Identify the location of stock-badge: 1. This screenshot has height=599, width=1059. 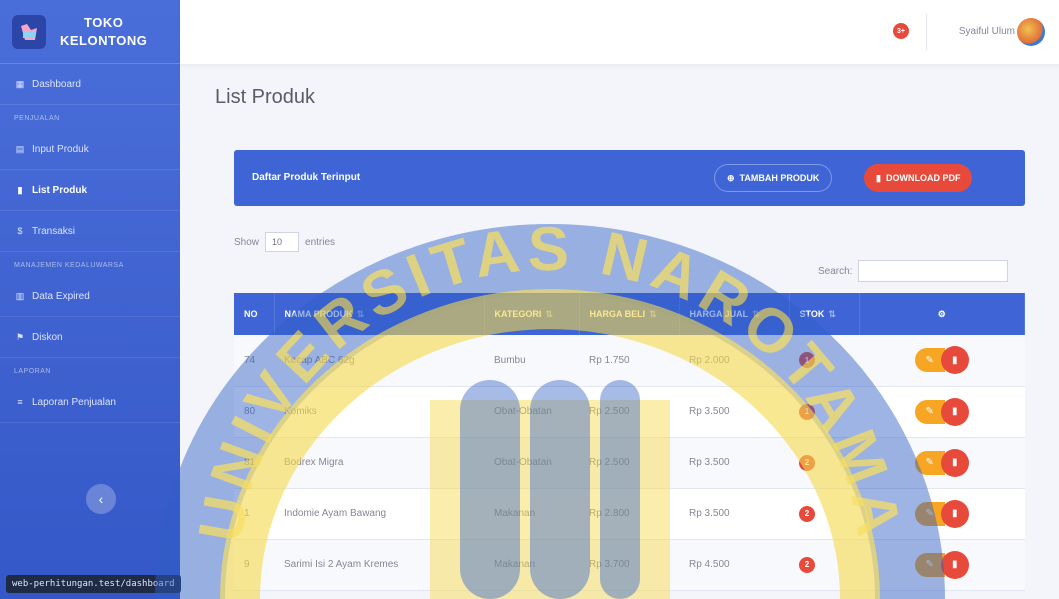
(807, 360).